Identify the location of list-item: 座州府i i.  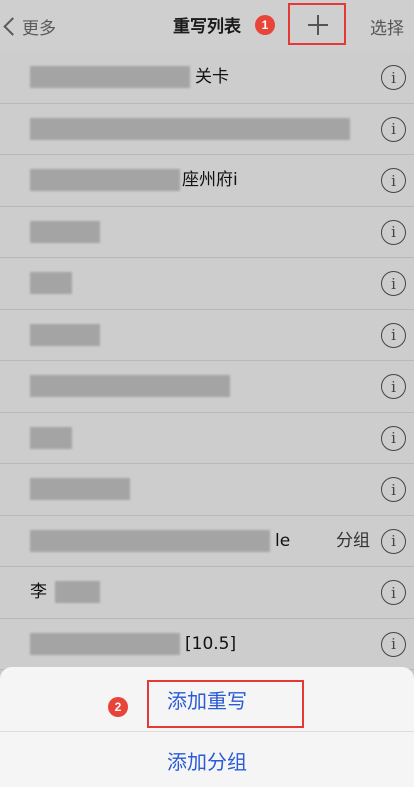
(207, 181).